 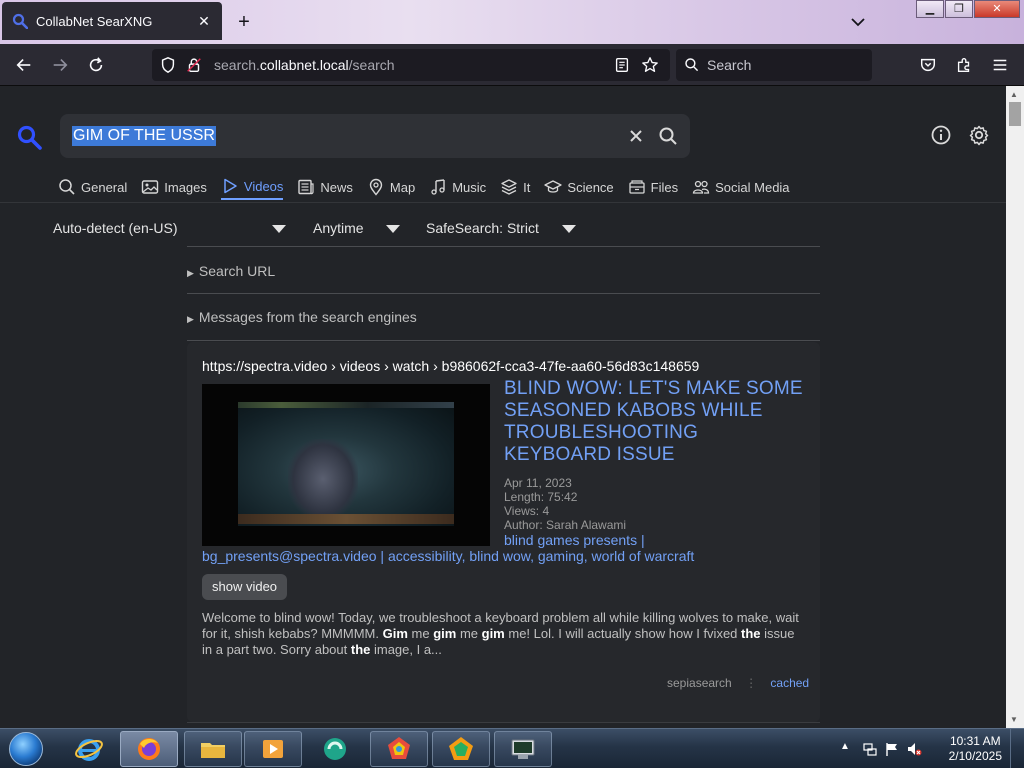 I want to click on pocket-icon, so click(x=928, y=65).